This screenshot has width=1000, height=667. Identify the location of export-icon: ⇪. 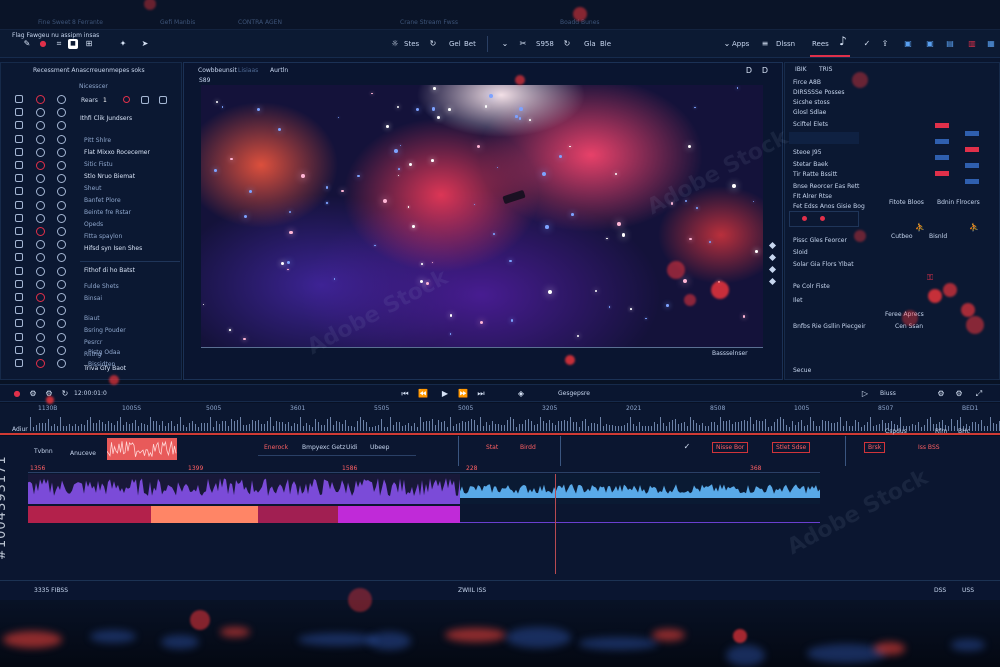
(885, 44).